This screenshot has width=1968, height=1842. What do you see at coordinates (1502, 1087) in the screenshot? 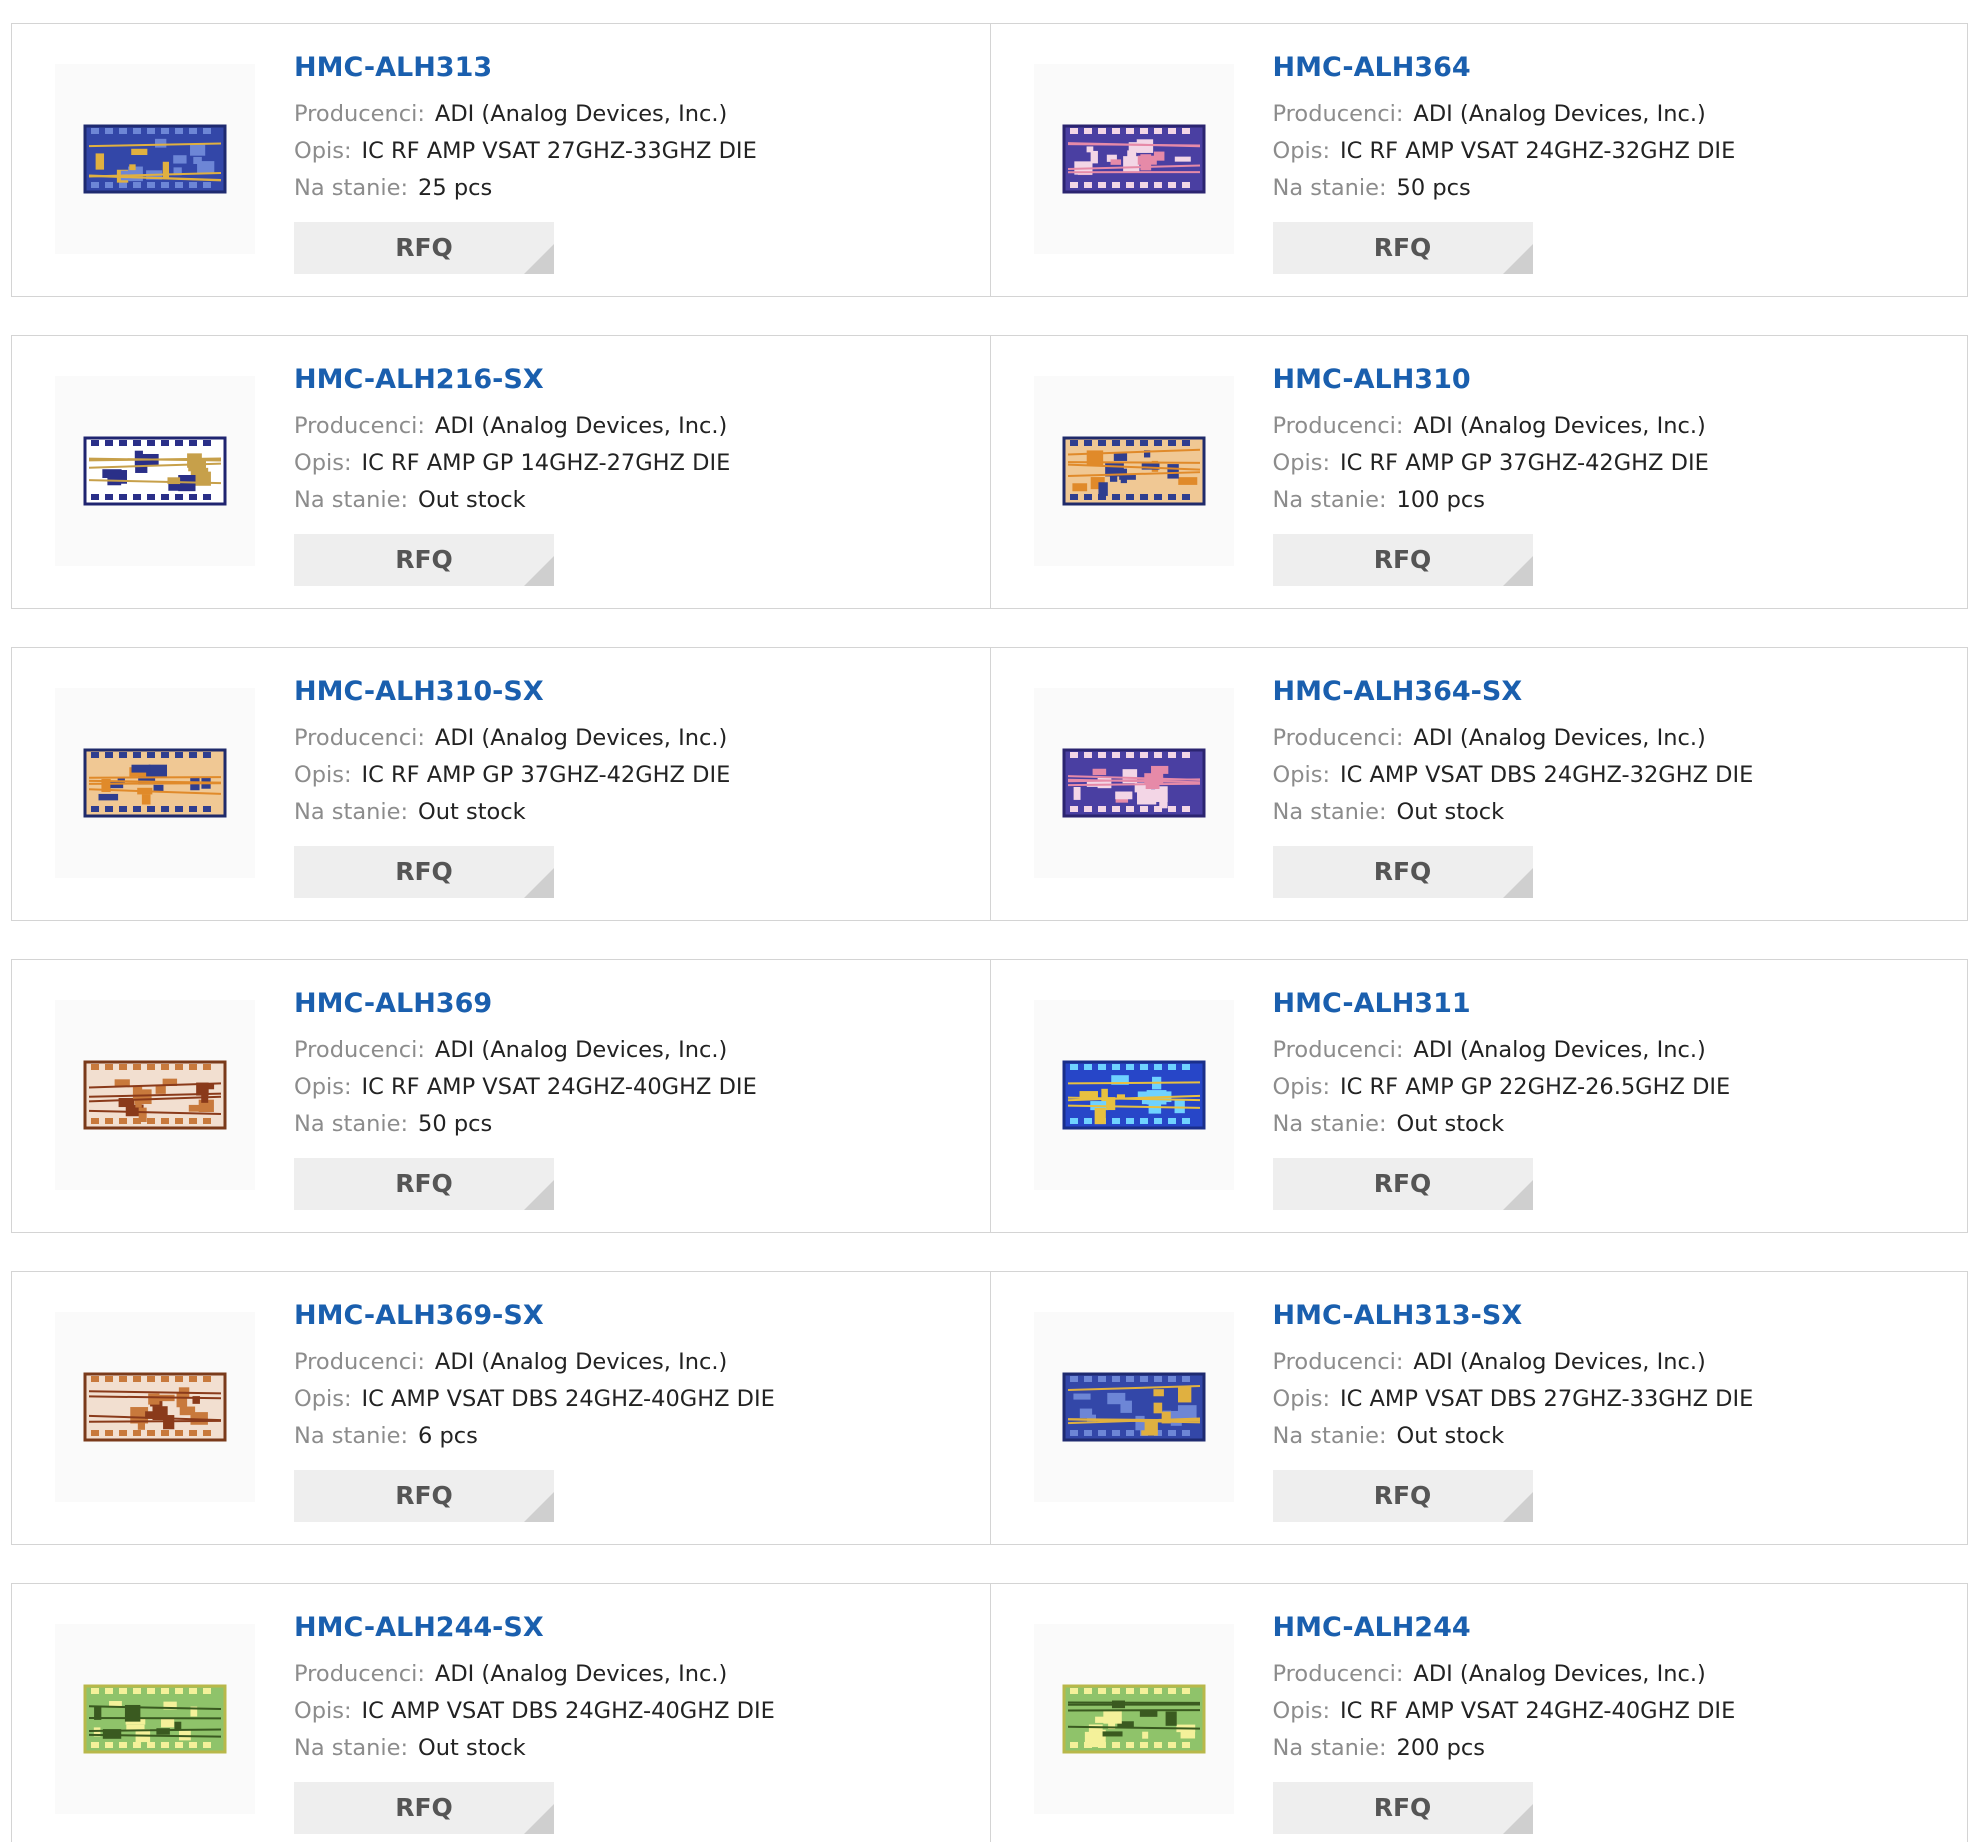
I see `description-line: Opis:IC RF AMP GP 22GHZ-26.5GHZ DIE` at bounding box center [1502, 1087].